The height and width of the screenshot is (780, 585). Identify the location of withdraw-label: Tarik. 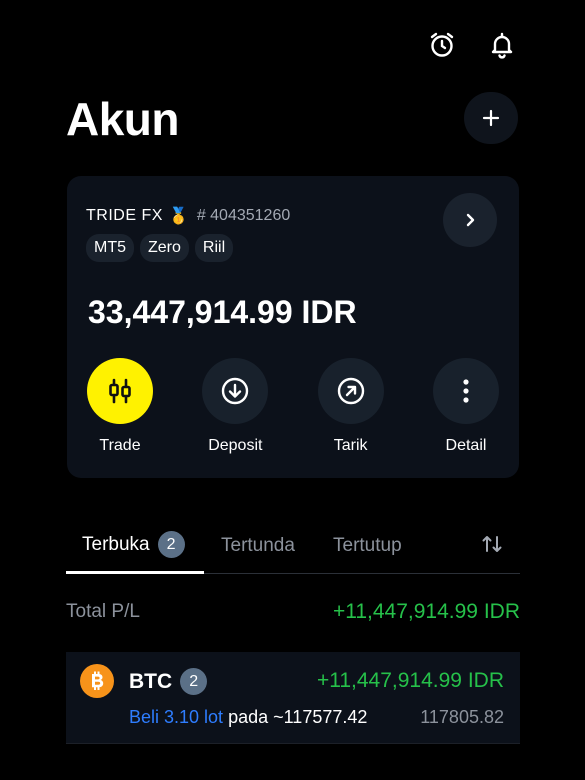
(350, 445).